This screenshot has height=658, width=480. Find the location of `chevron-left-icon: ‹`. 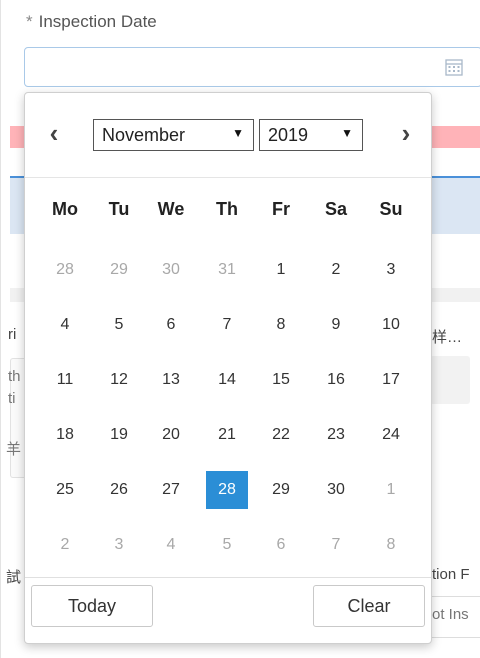

chevron-left-icon: ‹ is located at coordinates (54, 134).